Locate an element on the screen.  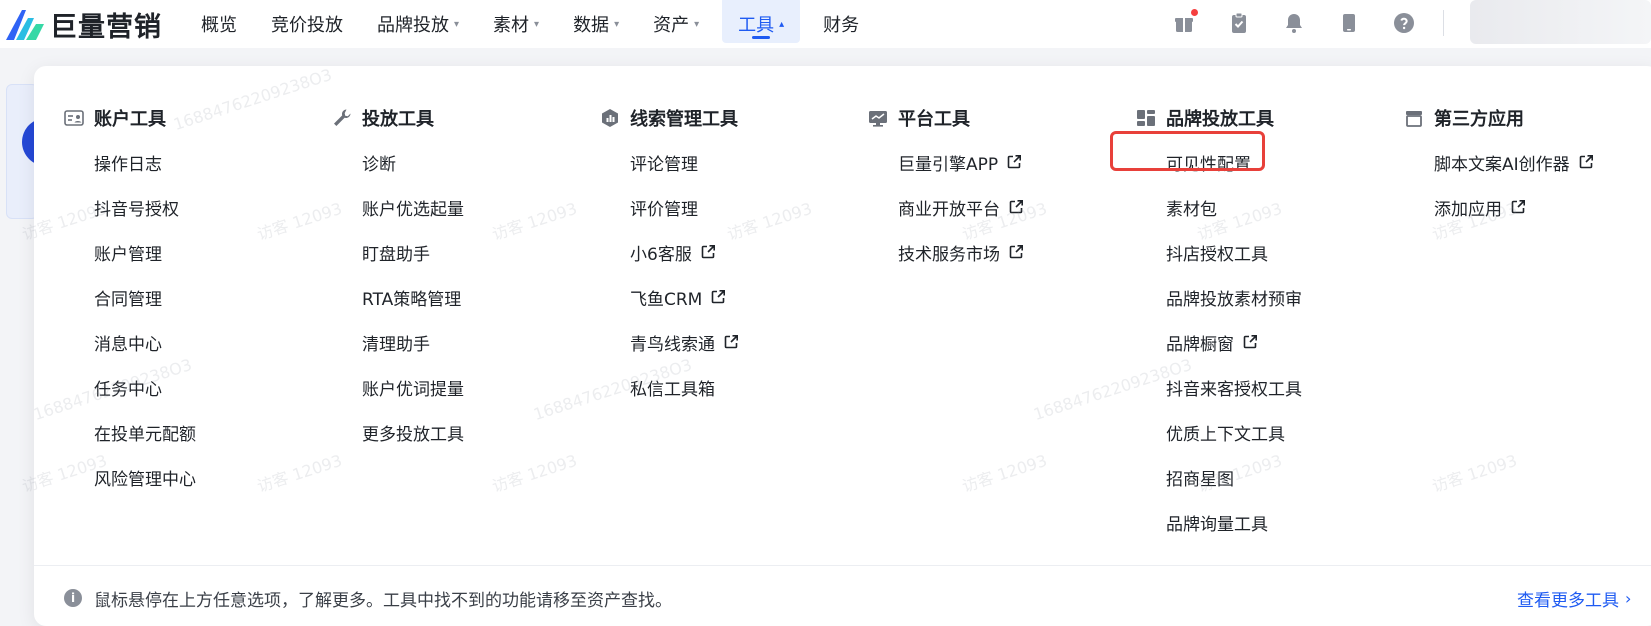
menu-item-label: 抖音号授权 is located at coordinates (136, 209).